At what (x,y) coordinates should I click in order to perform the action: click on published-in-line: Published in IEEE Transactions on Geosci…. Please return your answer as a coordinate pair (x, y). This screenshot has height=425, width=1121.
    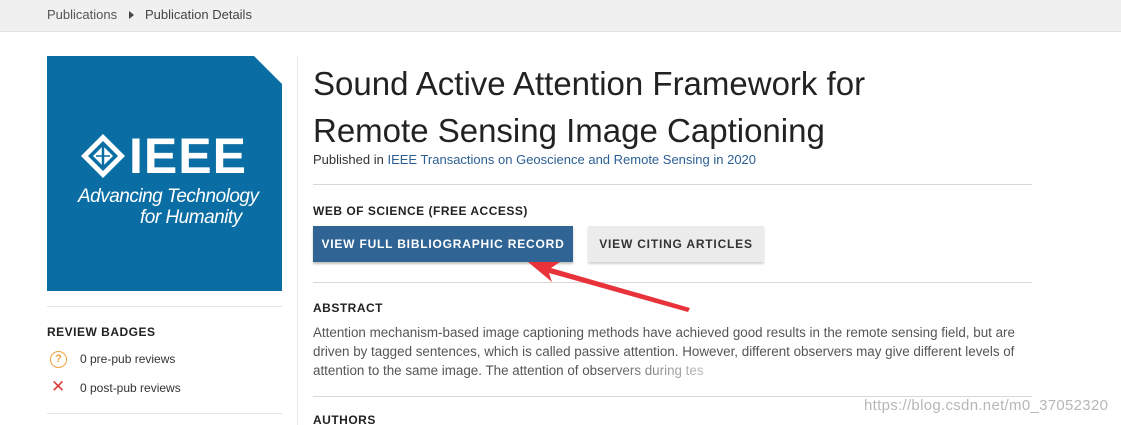
    Looking at the image, I should click on (534, 159).